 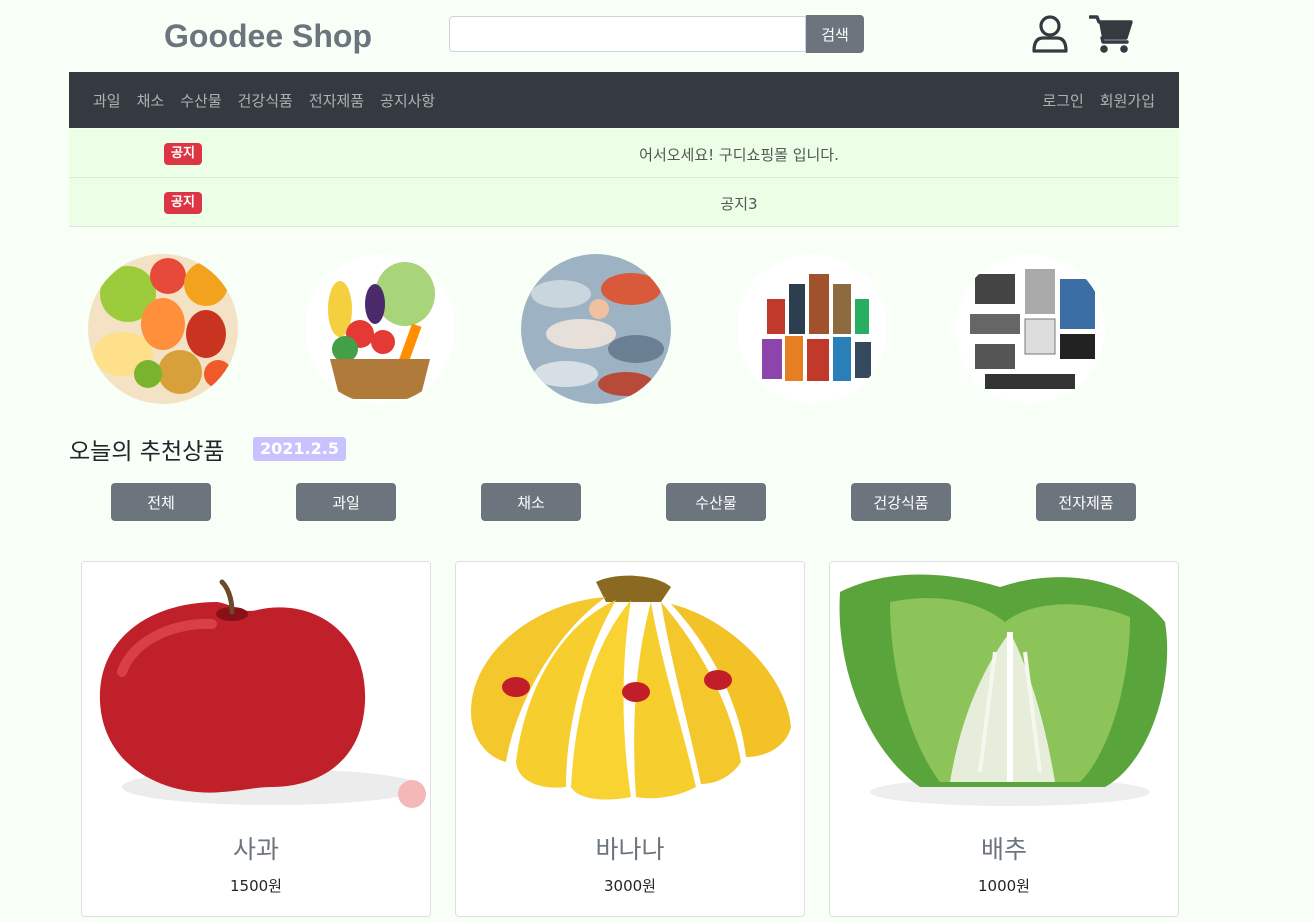 I want to click on search-input, so click(x=627, y=34).